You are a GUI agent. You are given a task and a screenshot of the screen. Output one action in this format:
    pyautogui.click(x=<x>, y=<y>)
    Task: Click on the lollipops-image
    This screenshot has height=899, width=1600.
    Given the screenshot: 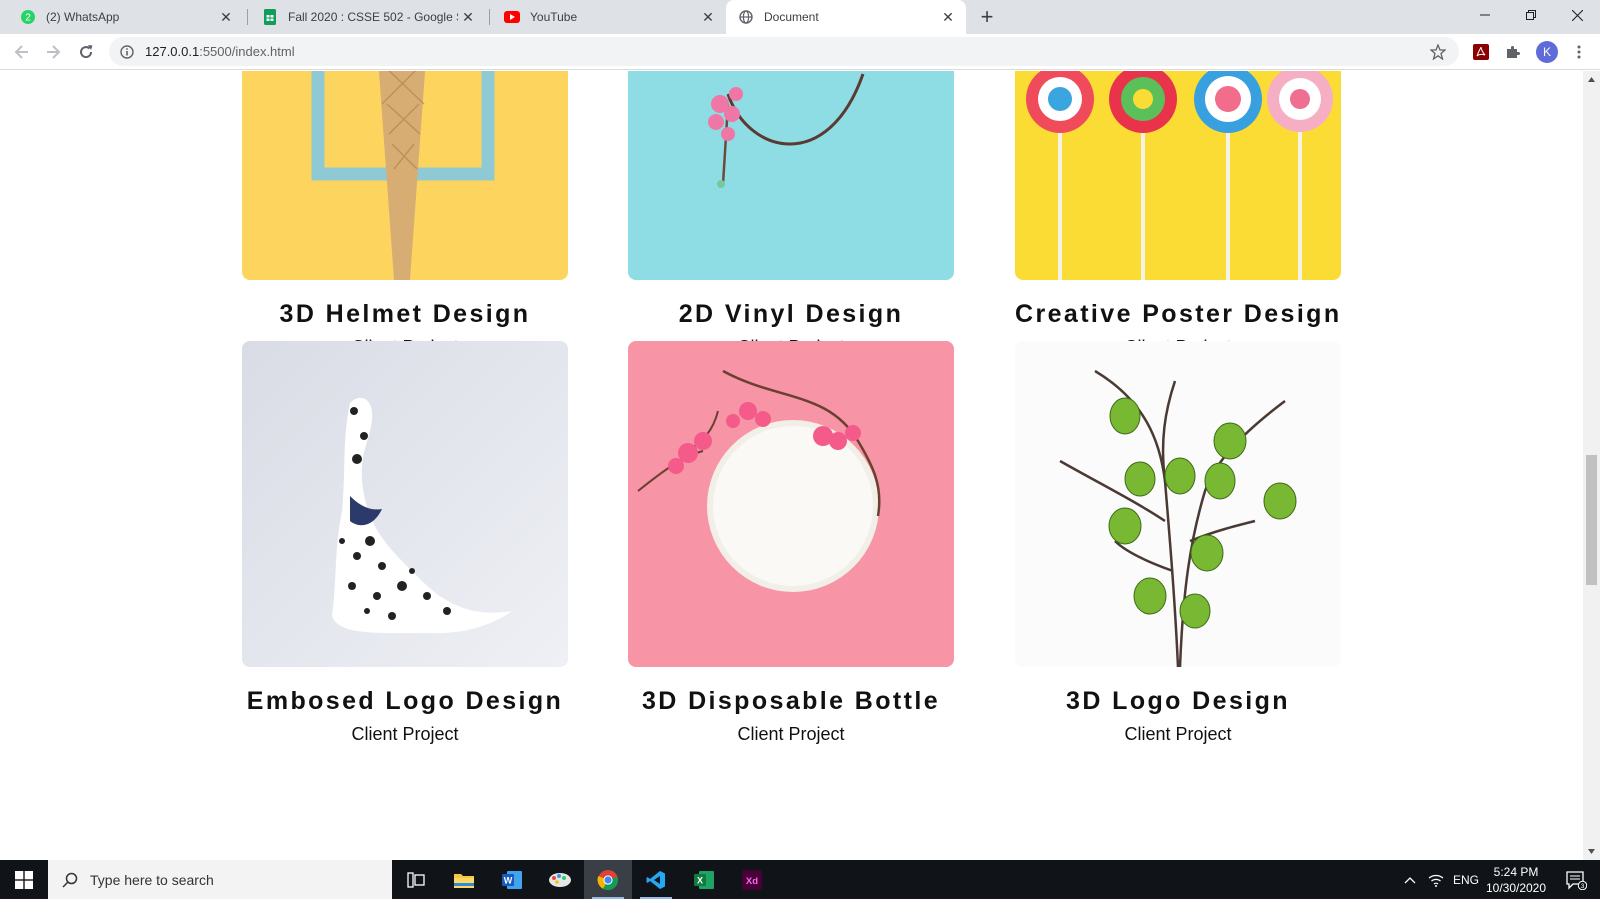 What is the action you would take?
    pyautogui.click(x=1178, y=175)
    